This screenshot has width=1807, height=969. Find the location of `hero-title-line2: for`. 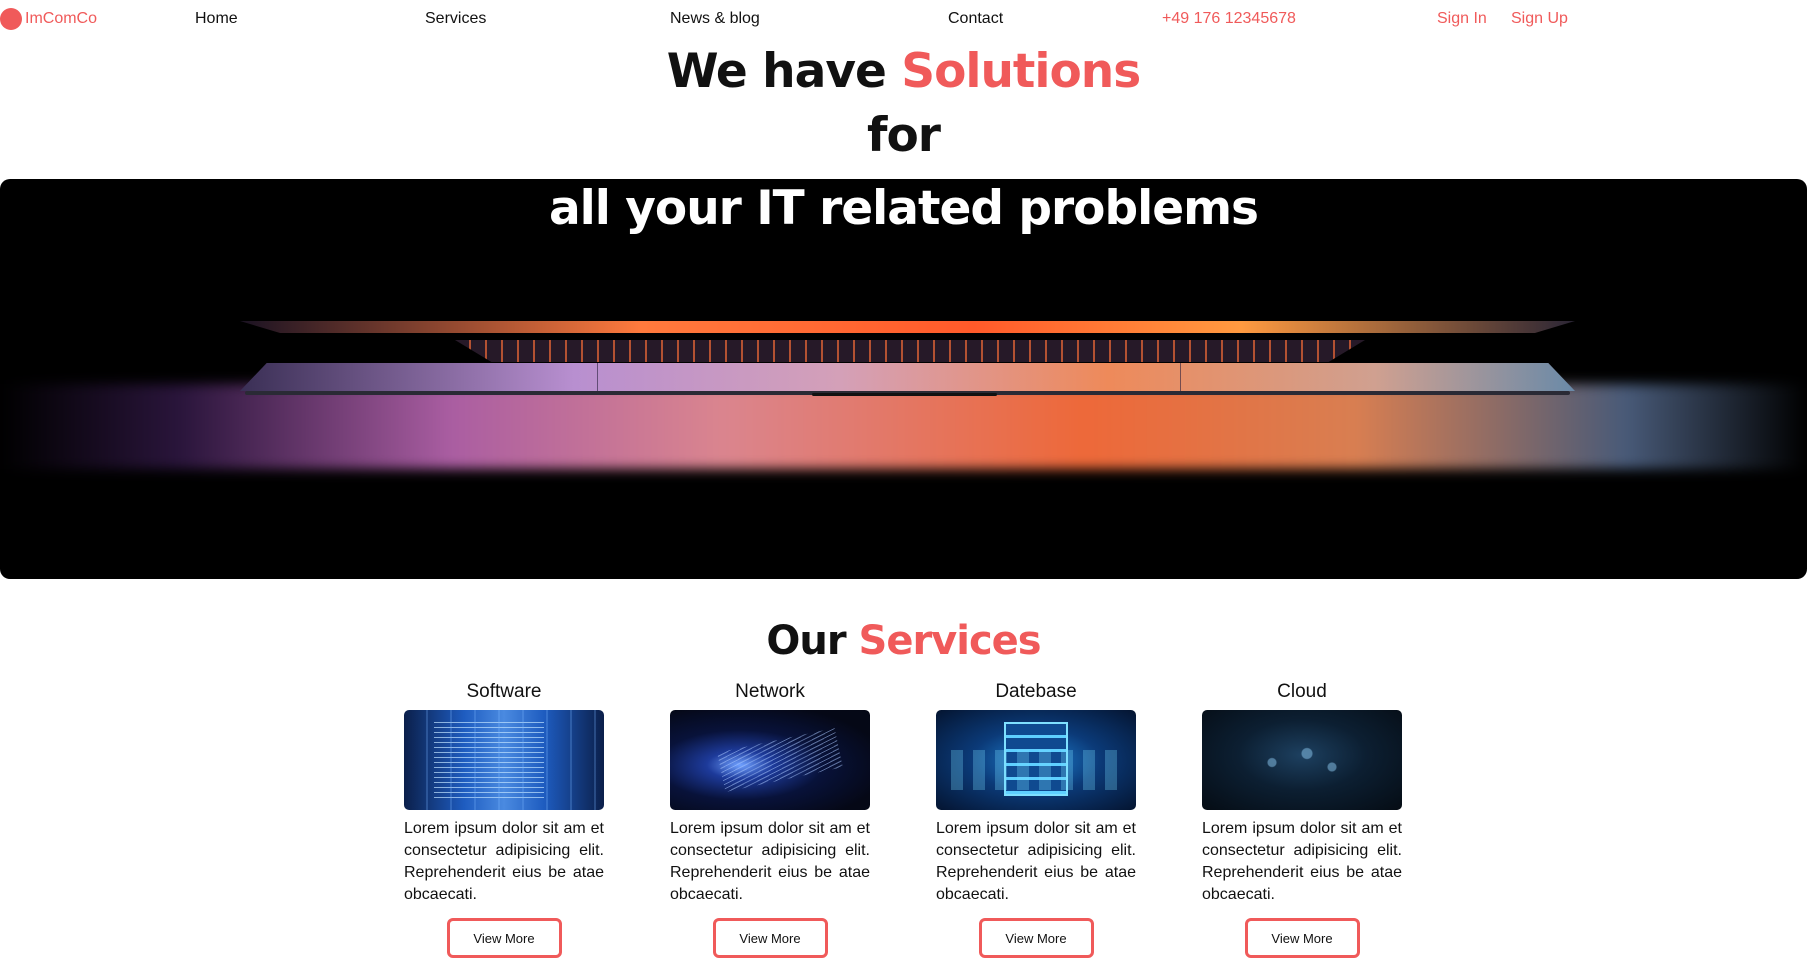

hero-title-line2: for is located at coordinates (904, 135).